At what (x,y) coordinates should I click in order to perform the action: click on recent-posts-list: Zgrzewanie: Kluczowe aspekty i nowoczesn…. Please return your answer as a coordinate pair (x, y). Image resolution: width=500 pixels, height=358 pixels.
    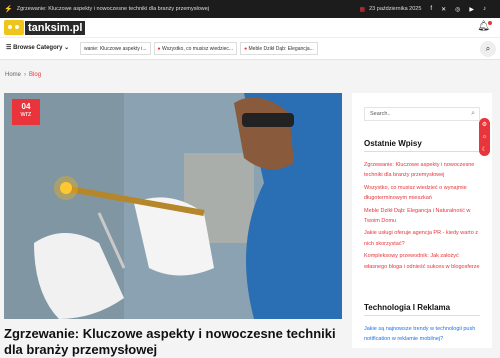
    Looking at the image, I should click on (423, 217).